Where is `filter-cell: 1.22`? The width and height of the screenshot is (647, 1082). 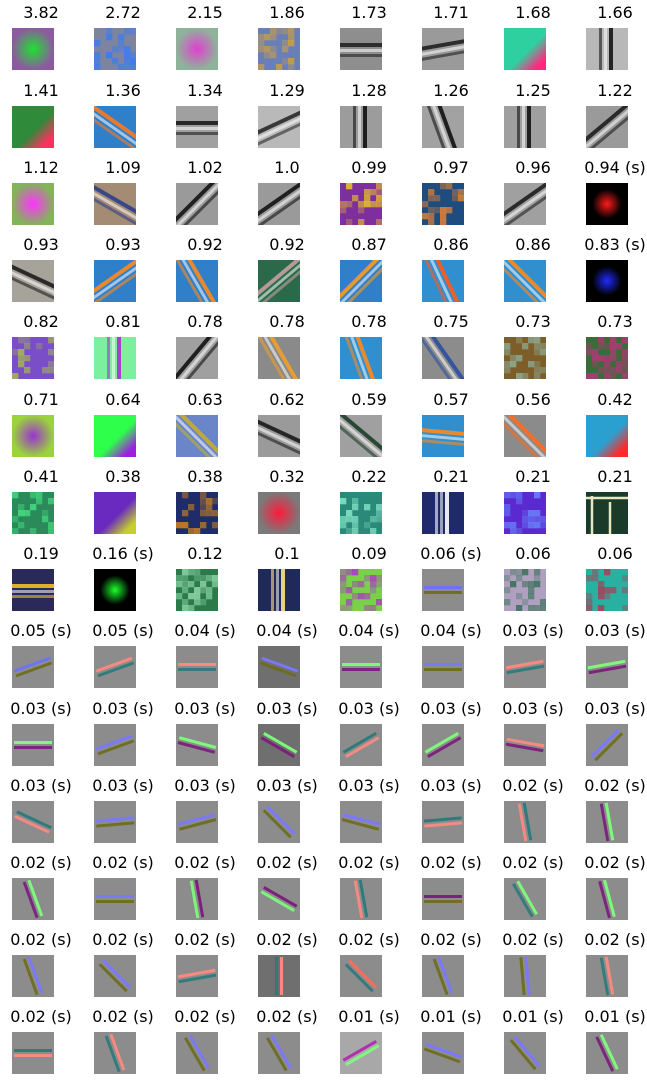 filter-cell: 1.22 is located at coordinates (610, 117).